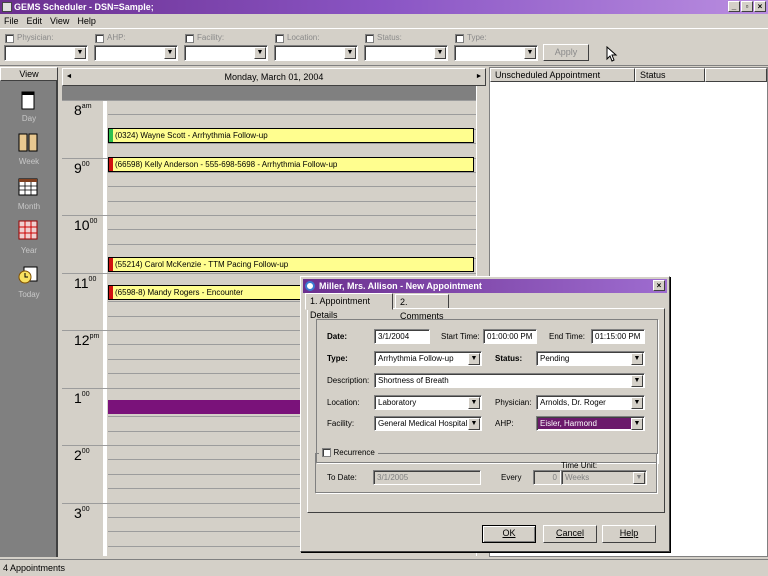  What do you see at coordinates (111, 164) in the screenshot?
I see `appointment-status-bar` at bounding box center [111, 164].